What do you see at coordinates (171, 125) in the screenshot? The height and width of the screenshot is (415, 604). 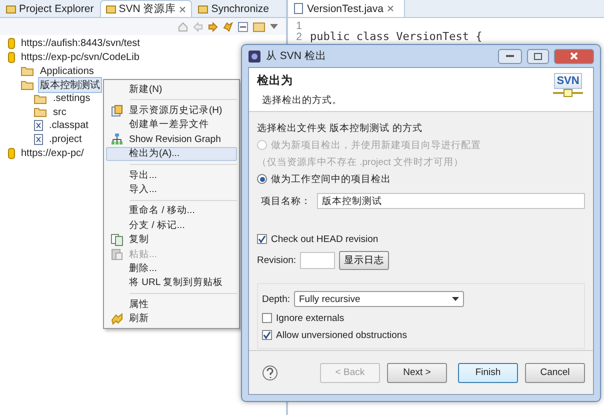 I see `menu-item: 创建单一差异文件` at bounding box center [171, 125].